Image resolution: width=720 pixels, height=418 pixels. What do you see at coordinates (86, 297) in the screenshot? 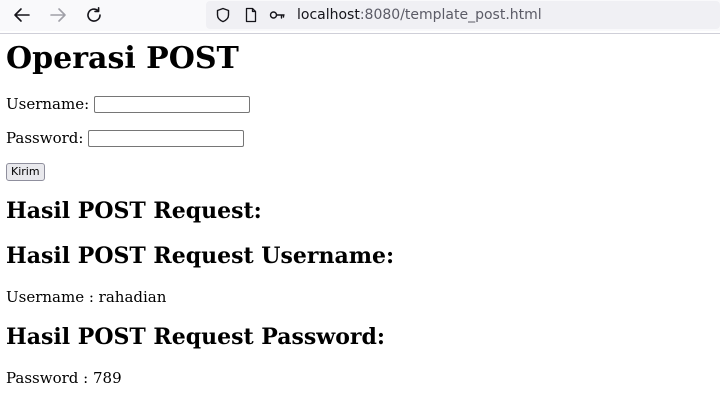
I see `result-username-text: Username : rahadian` at bounding box center [86, 297].